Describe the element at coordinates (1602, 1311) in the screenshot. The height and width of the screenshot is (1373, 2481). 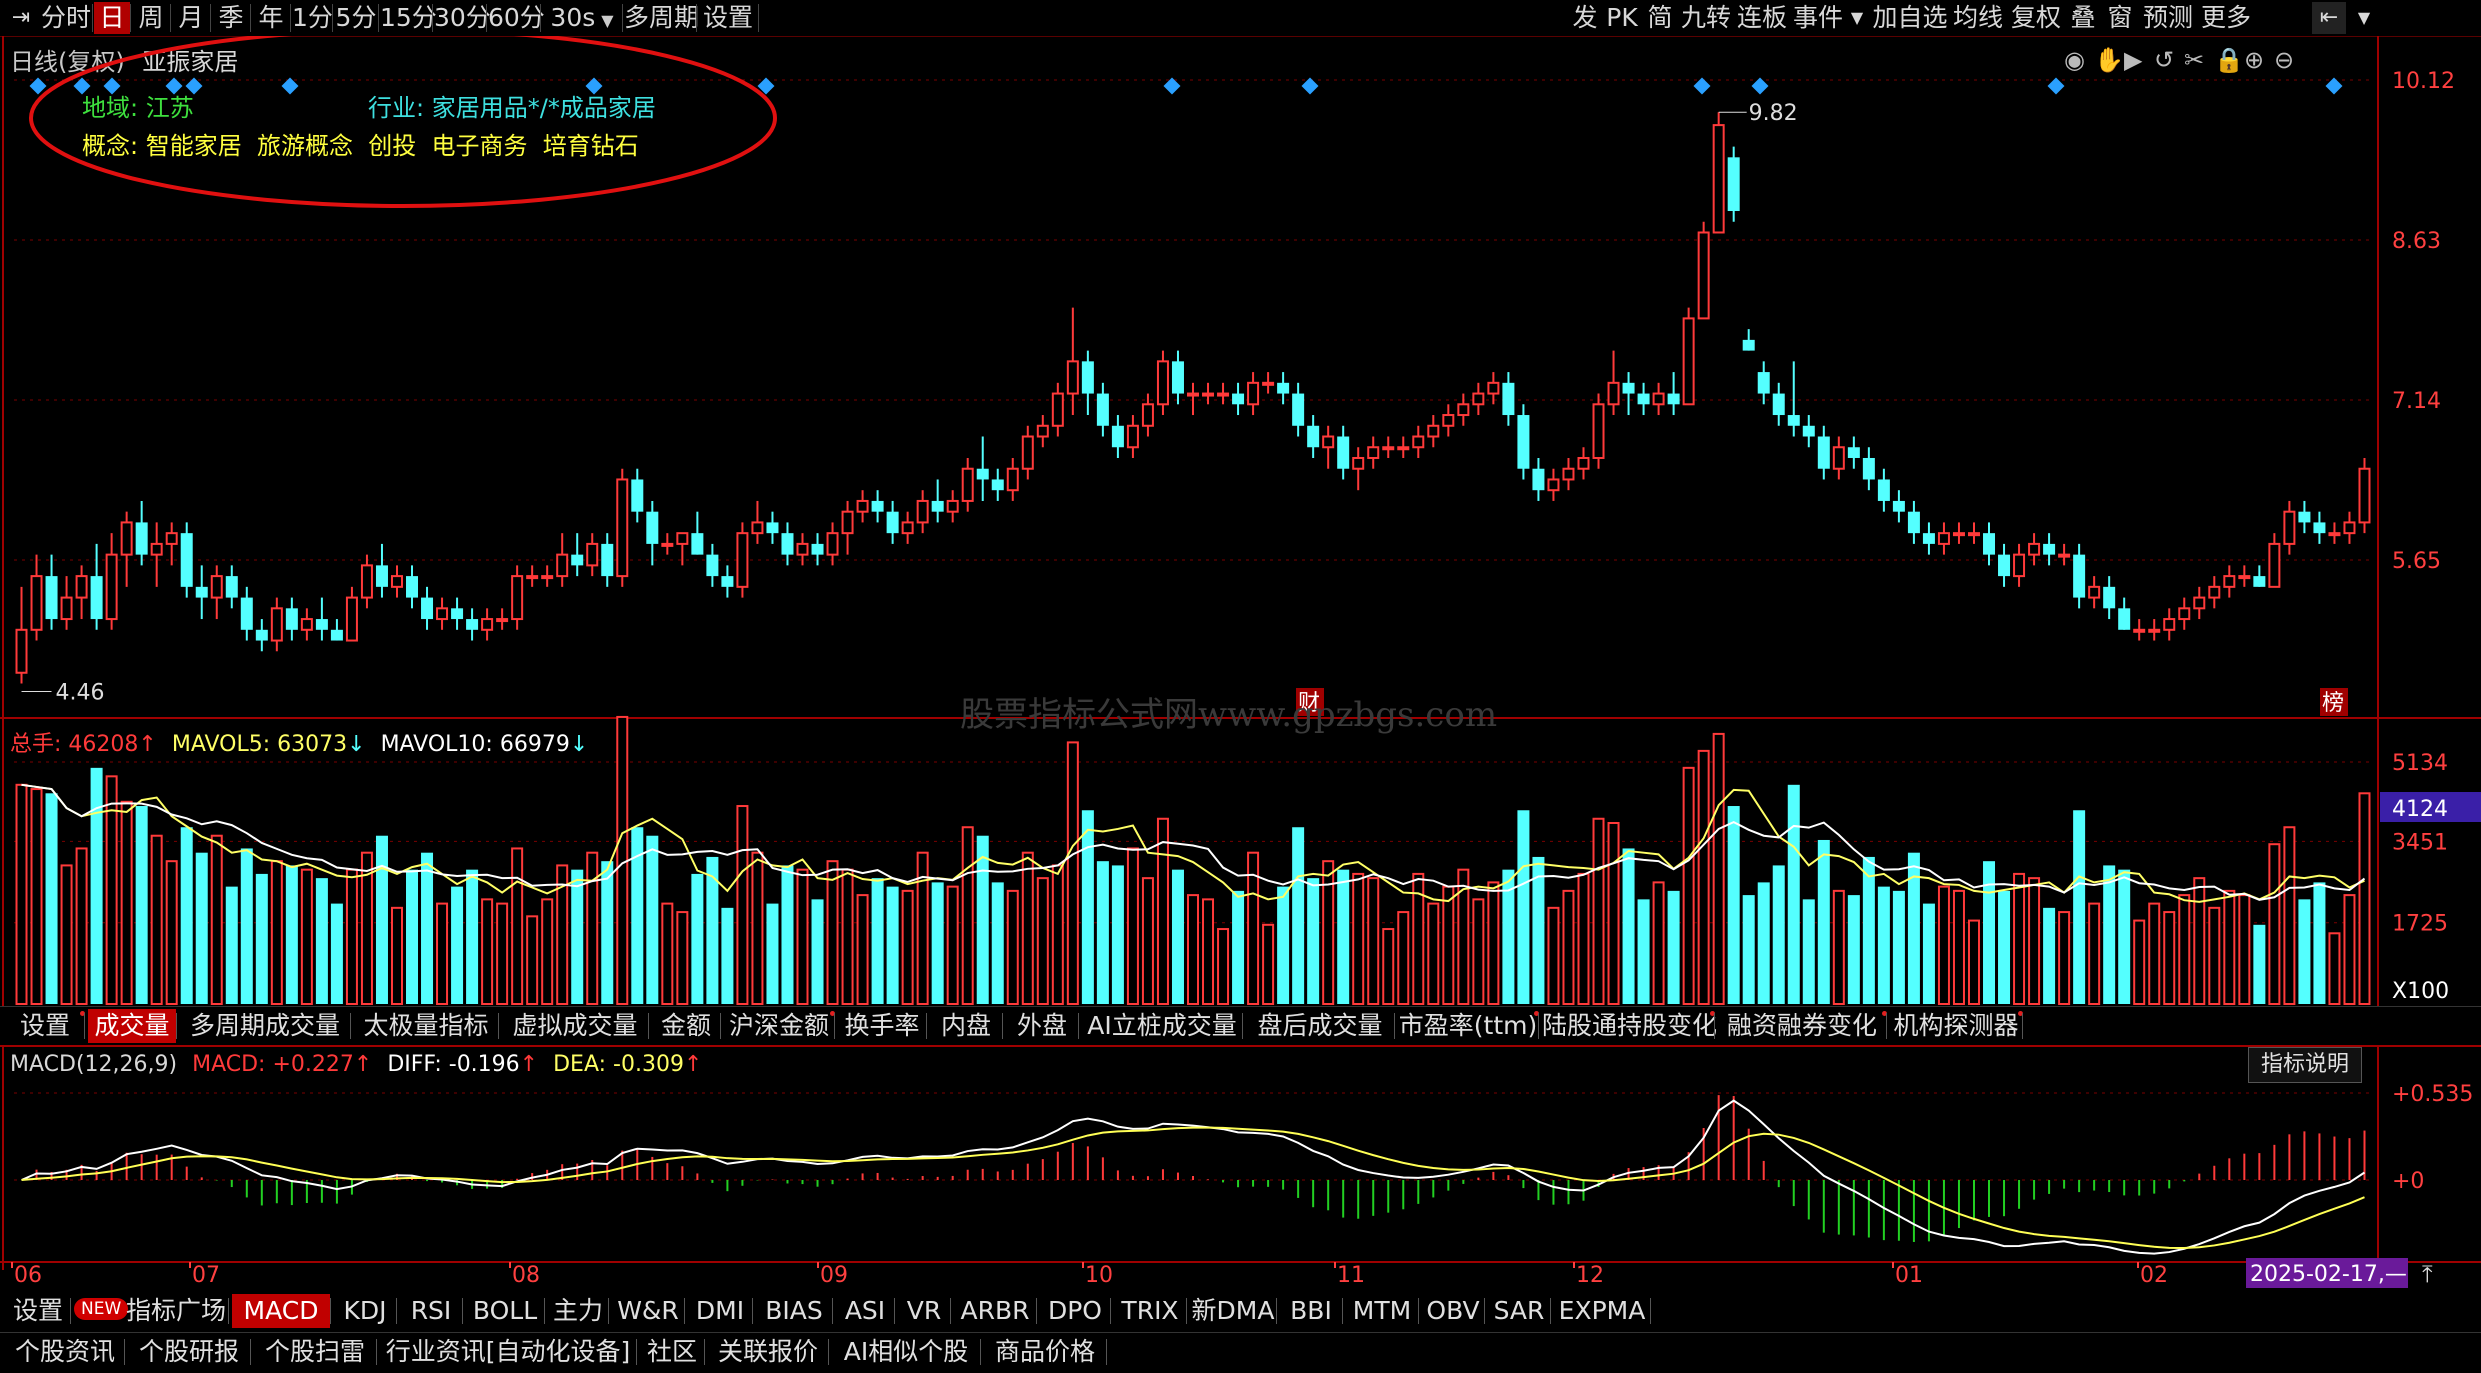
I see `indicator-tab-20: EXPMA` at that location.